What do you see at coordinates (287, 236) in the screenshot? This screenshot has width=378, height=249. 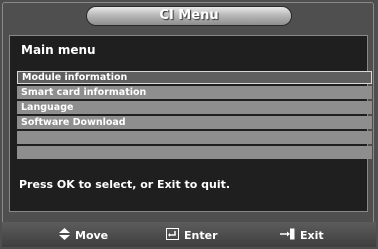 I see `exit-icon` at bounding box center [287, 236].